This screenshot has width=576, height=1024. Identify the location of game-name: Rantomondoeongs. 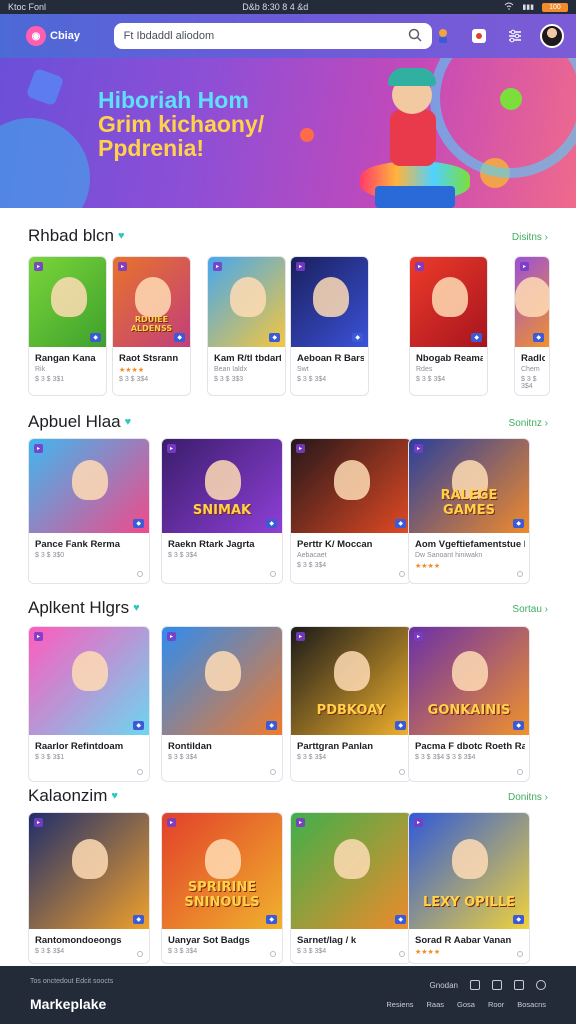
(90, 940).